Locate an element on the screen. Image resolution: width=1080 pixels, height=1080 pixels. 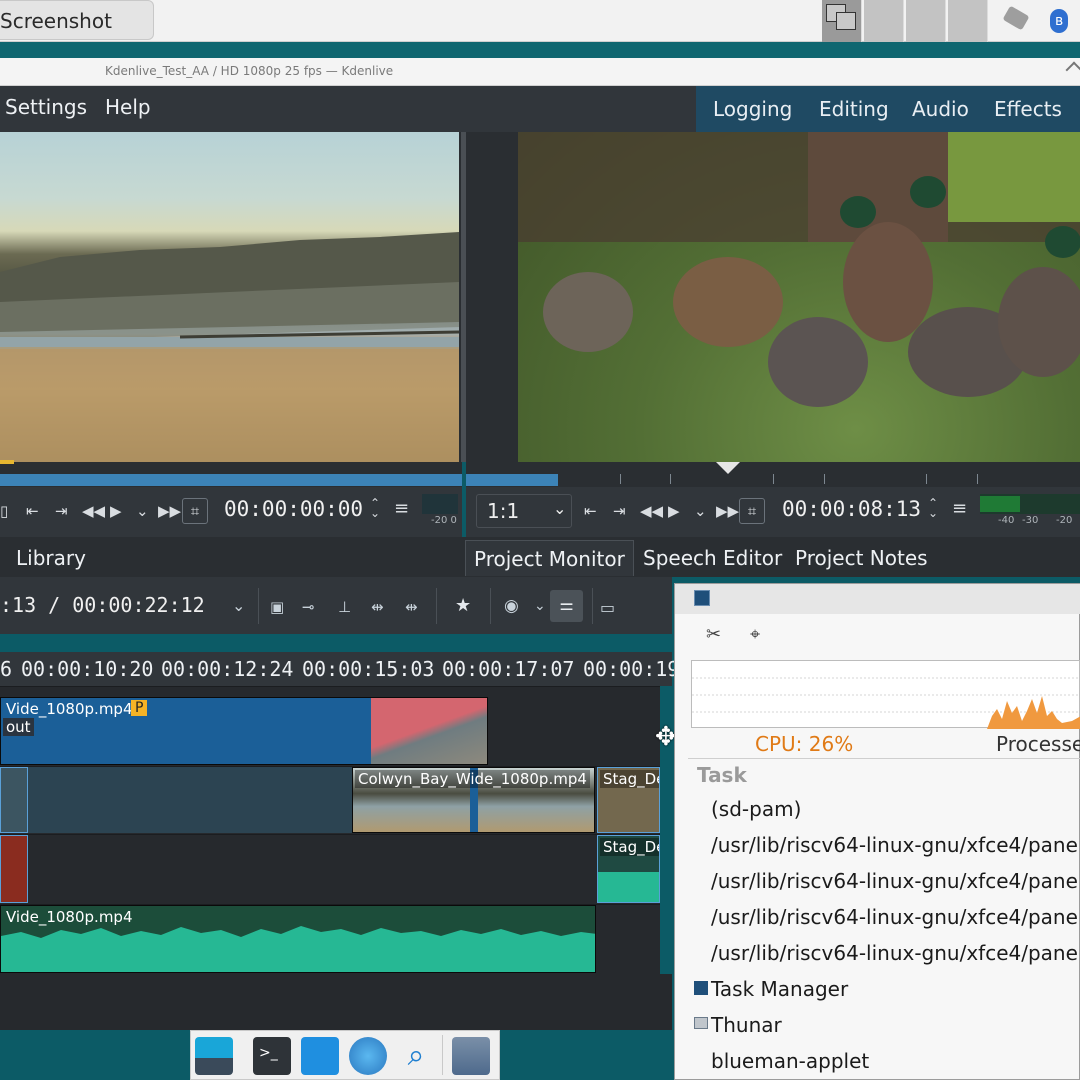
tab-project-notes: Project Notes is located at coordinates (861, 558).